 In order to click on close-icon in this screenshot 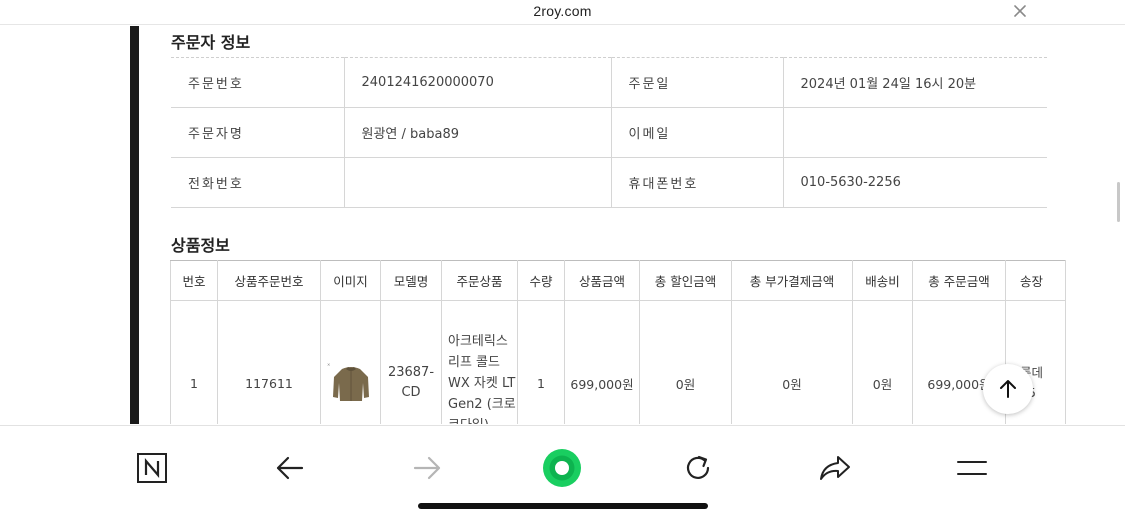, I will do `click(1020, 11)`.